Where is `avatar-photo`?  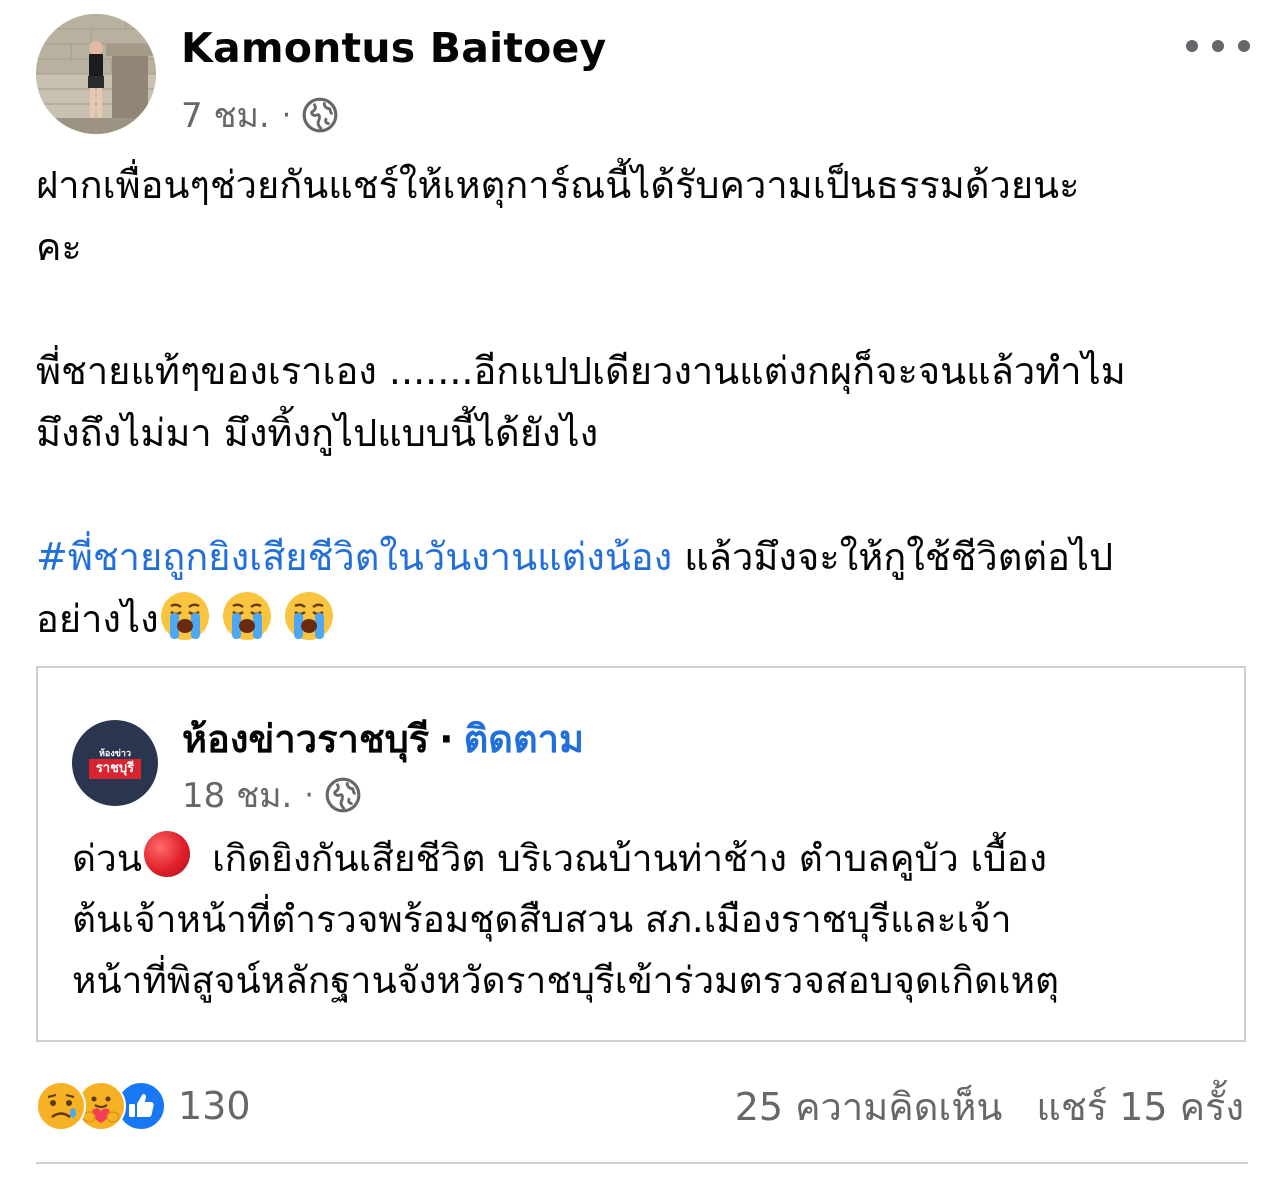
avatar-photo is located at coordinates (96, 74).